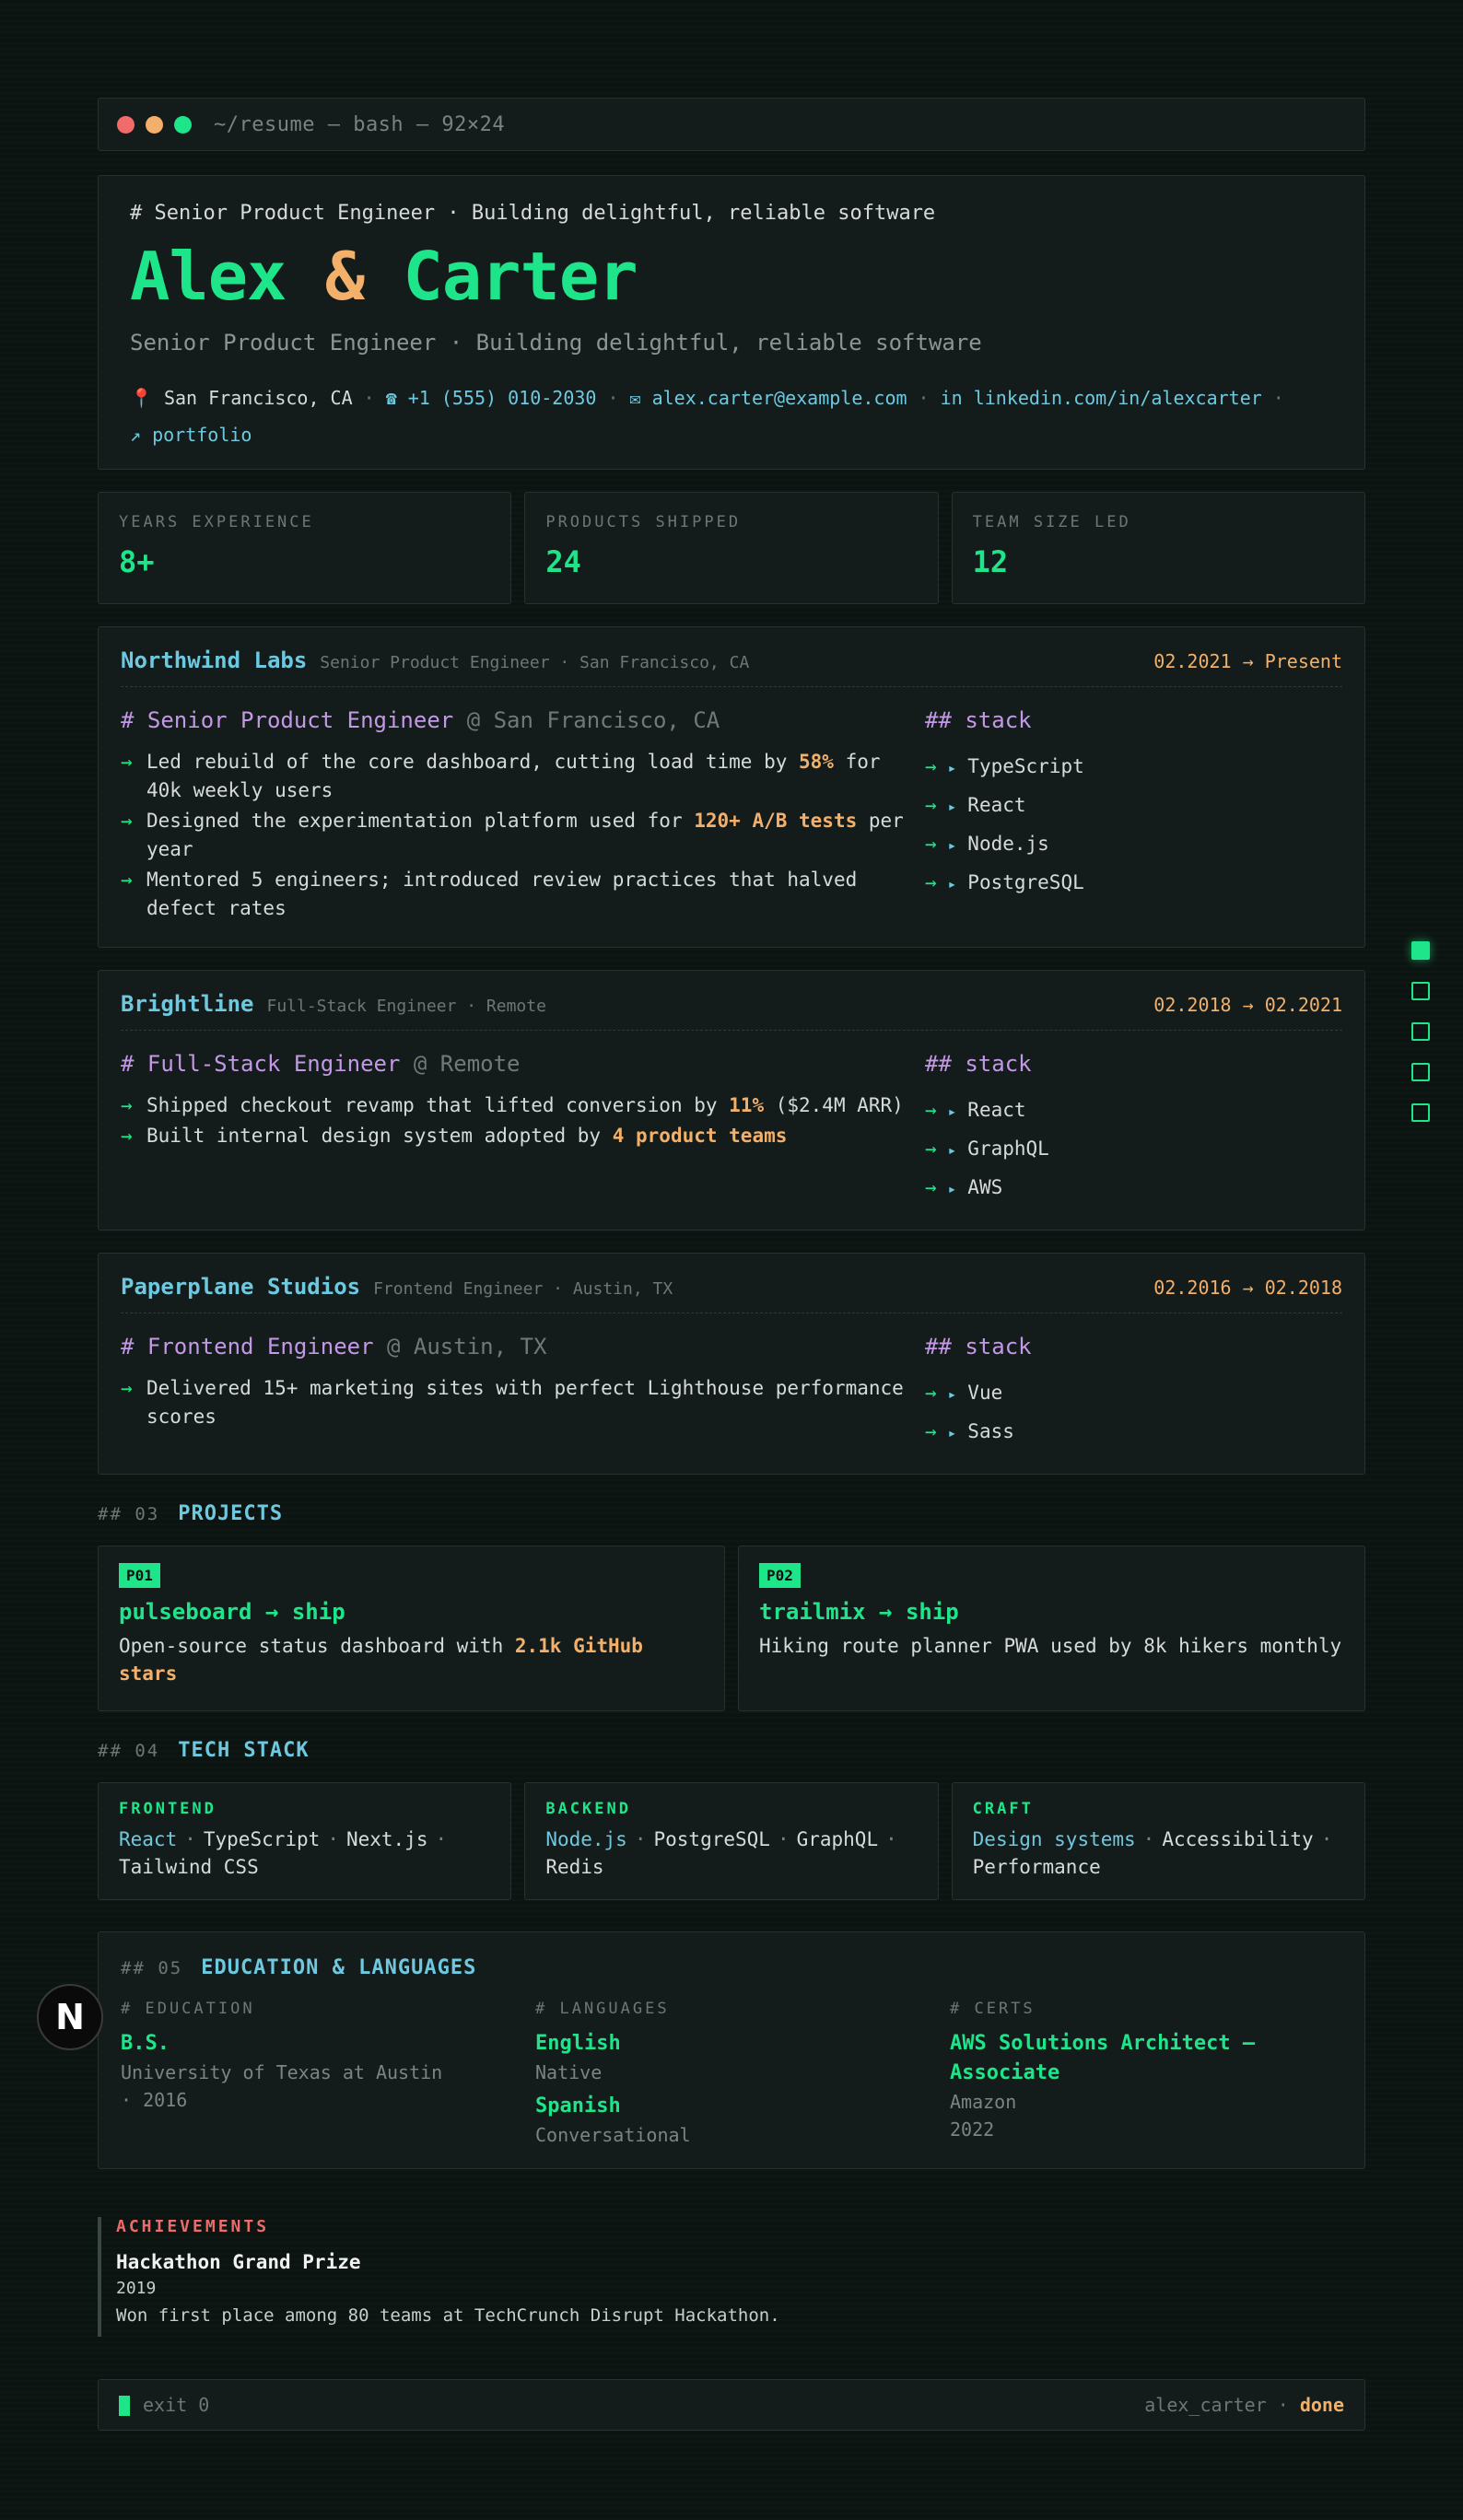 This screenshot has width=1463, height=2520. What do you see at coordinates (588, 1809) in the screenshot?
I see `tech-title: BACKEND` at bounding box center [588, 1809].